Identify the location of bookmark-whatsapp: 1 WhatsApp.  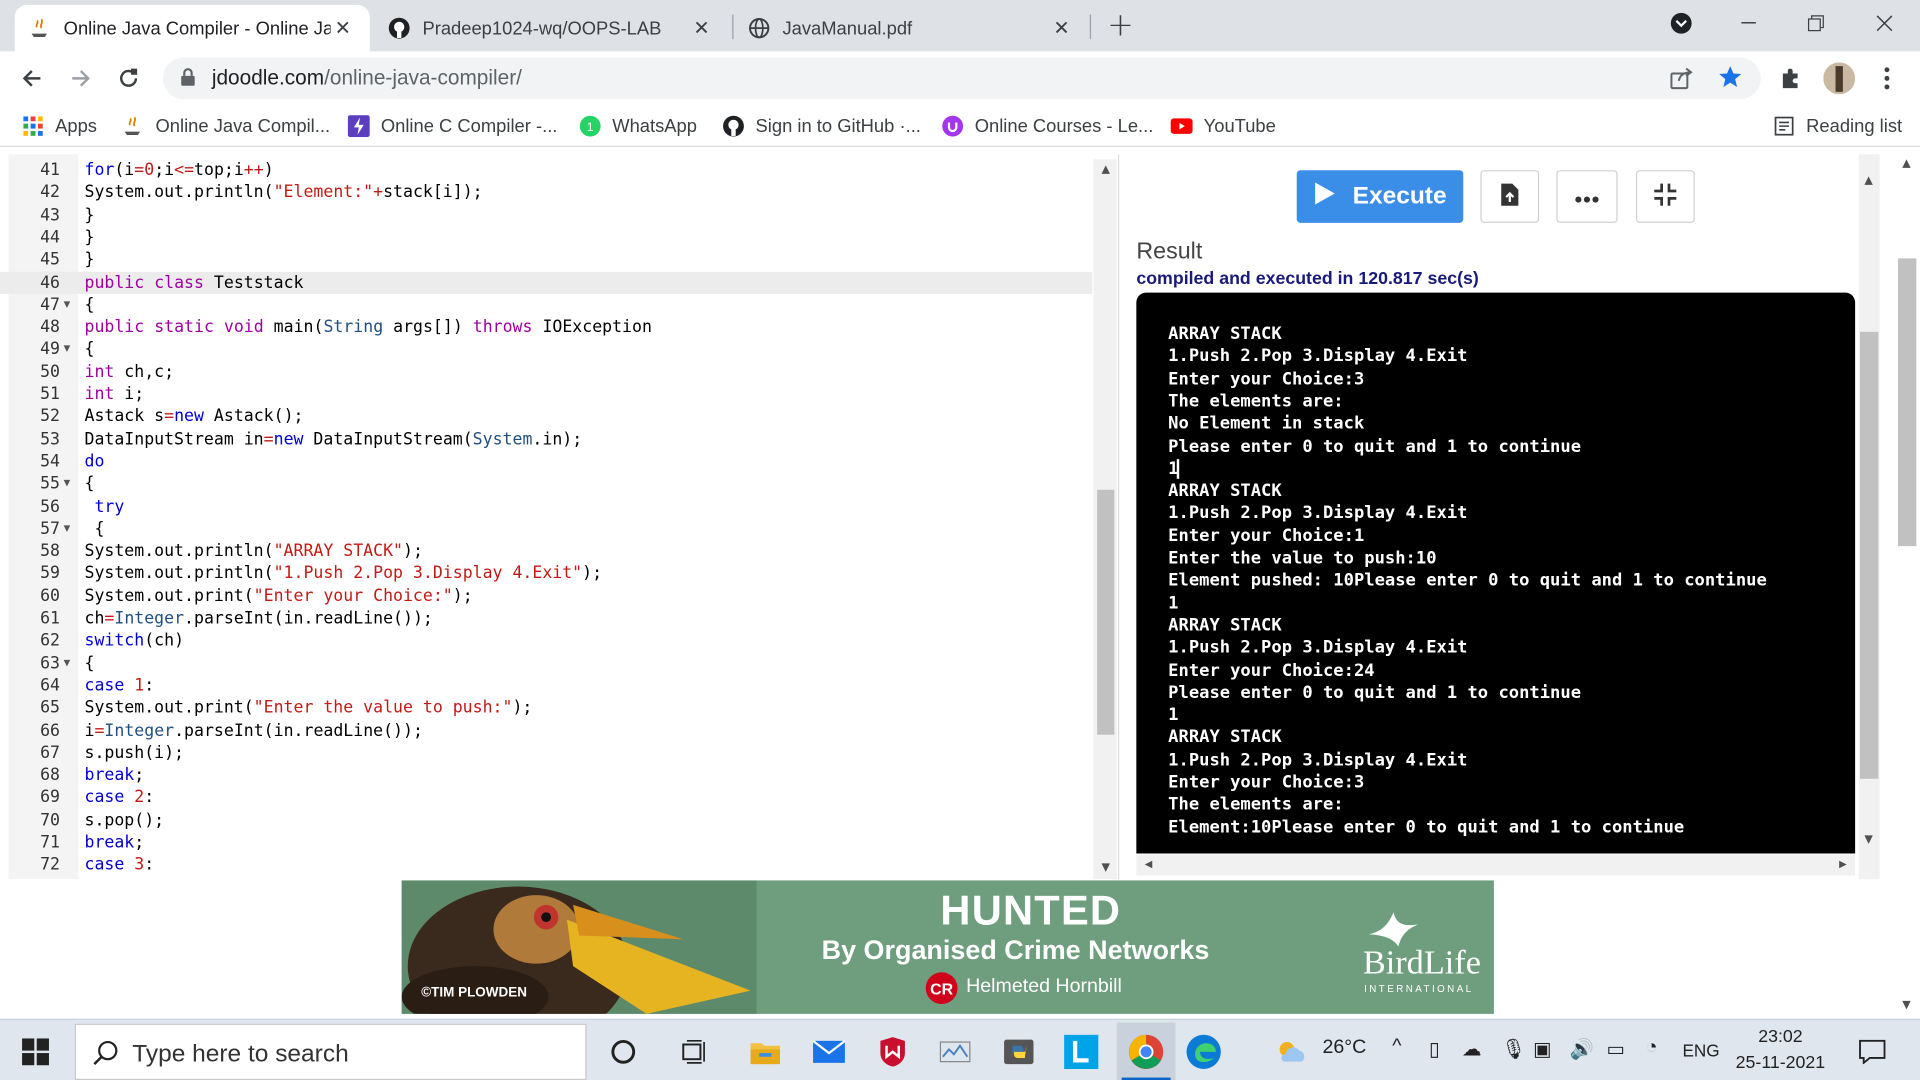
(638, 126).